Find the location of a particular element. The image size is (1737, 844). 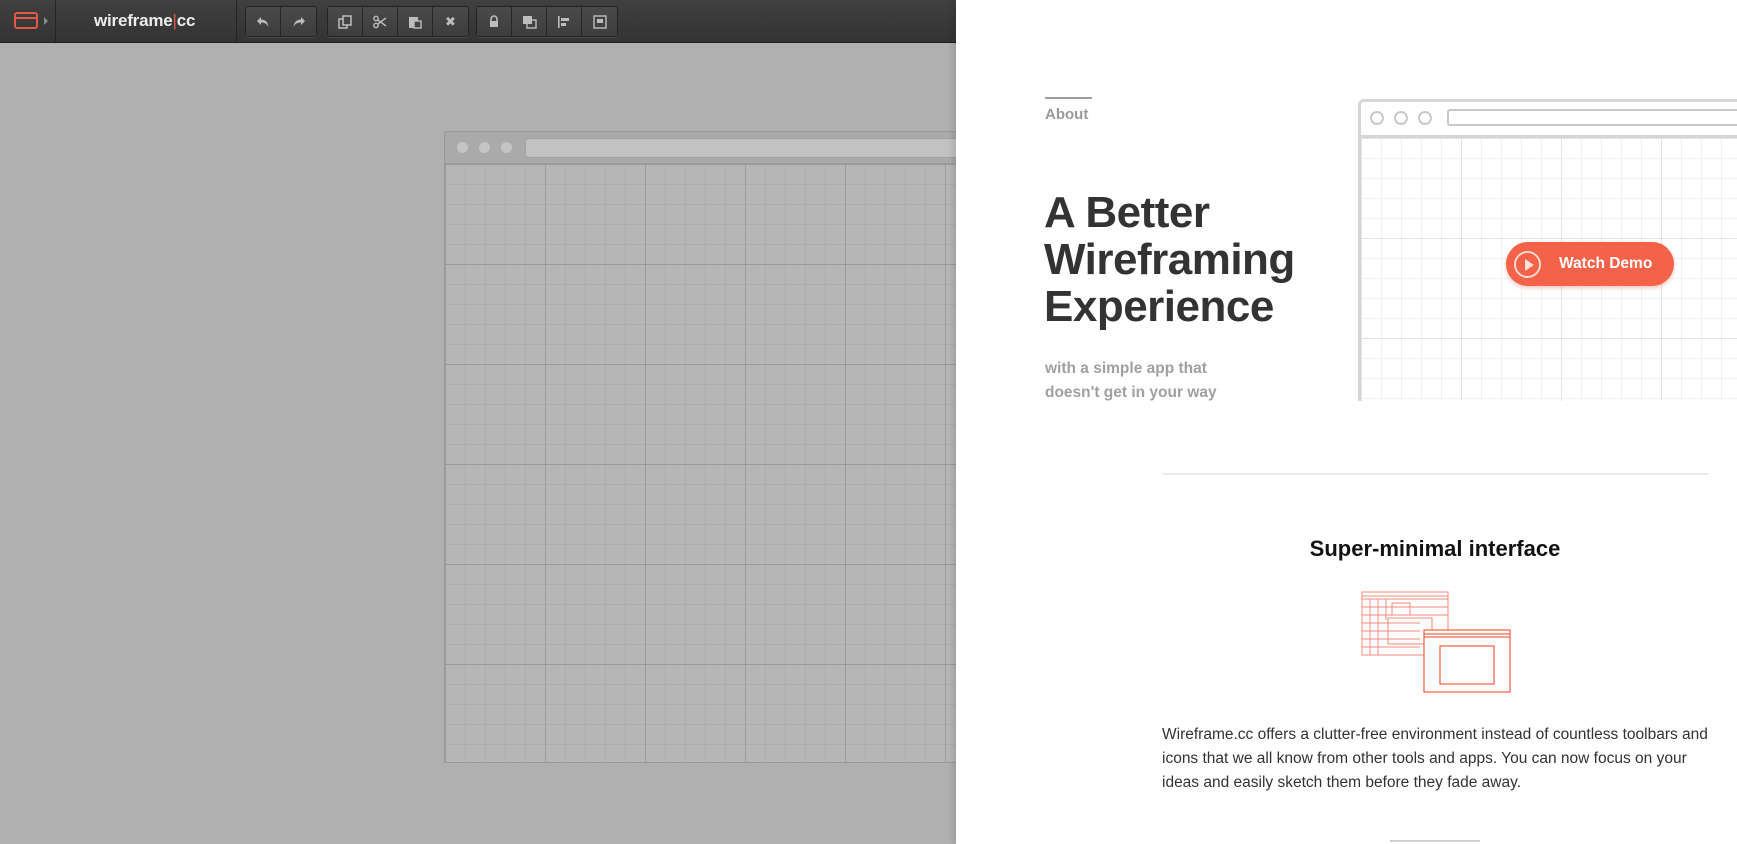

undo-icon is located at coordinates (263, 21).